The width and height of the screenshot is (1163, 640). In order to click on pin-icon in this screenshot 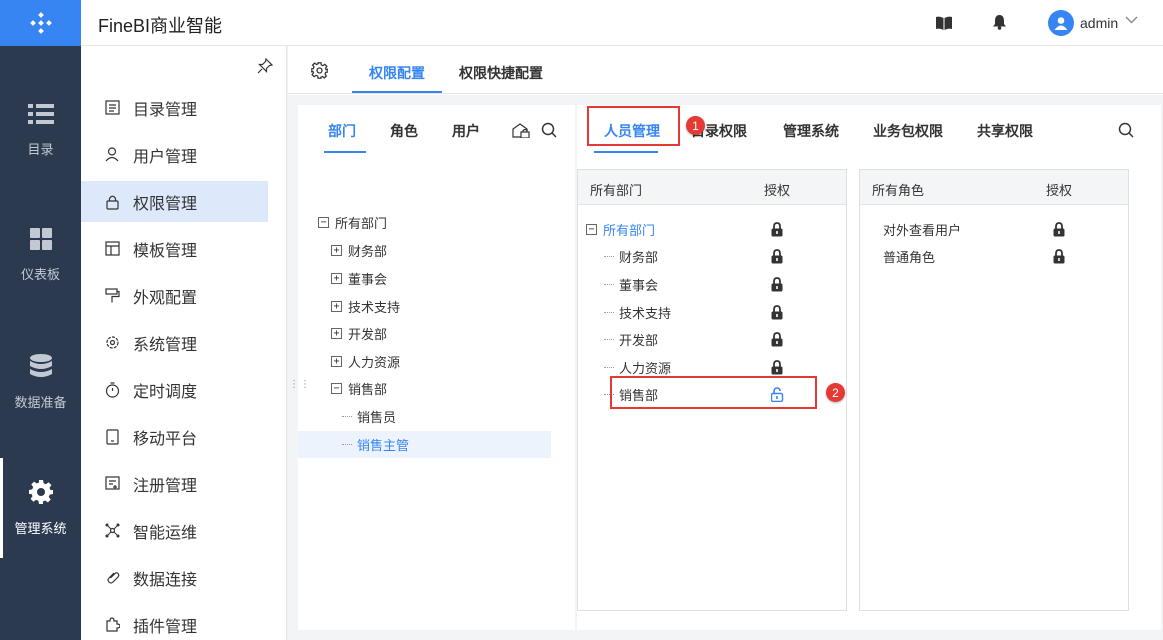, I will do `click(265, 66)`.